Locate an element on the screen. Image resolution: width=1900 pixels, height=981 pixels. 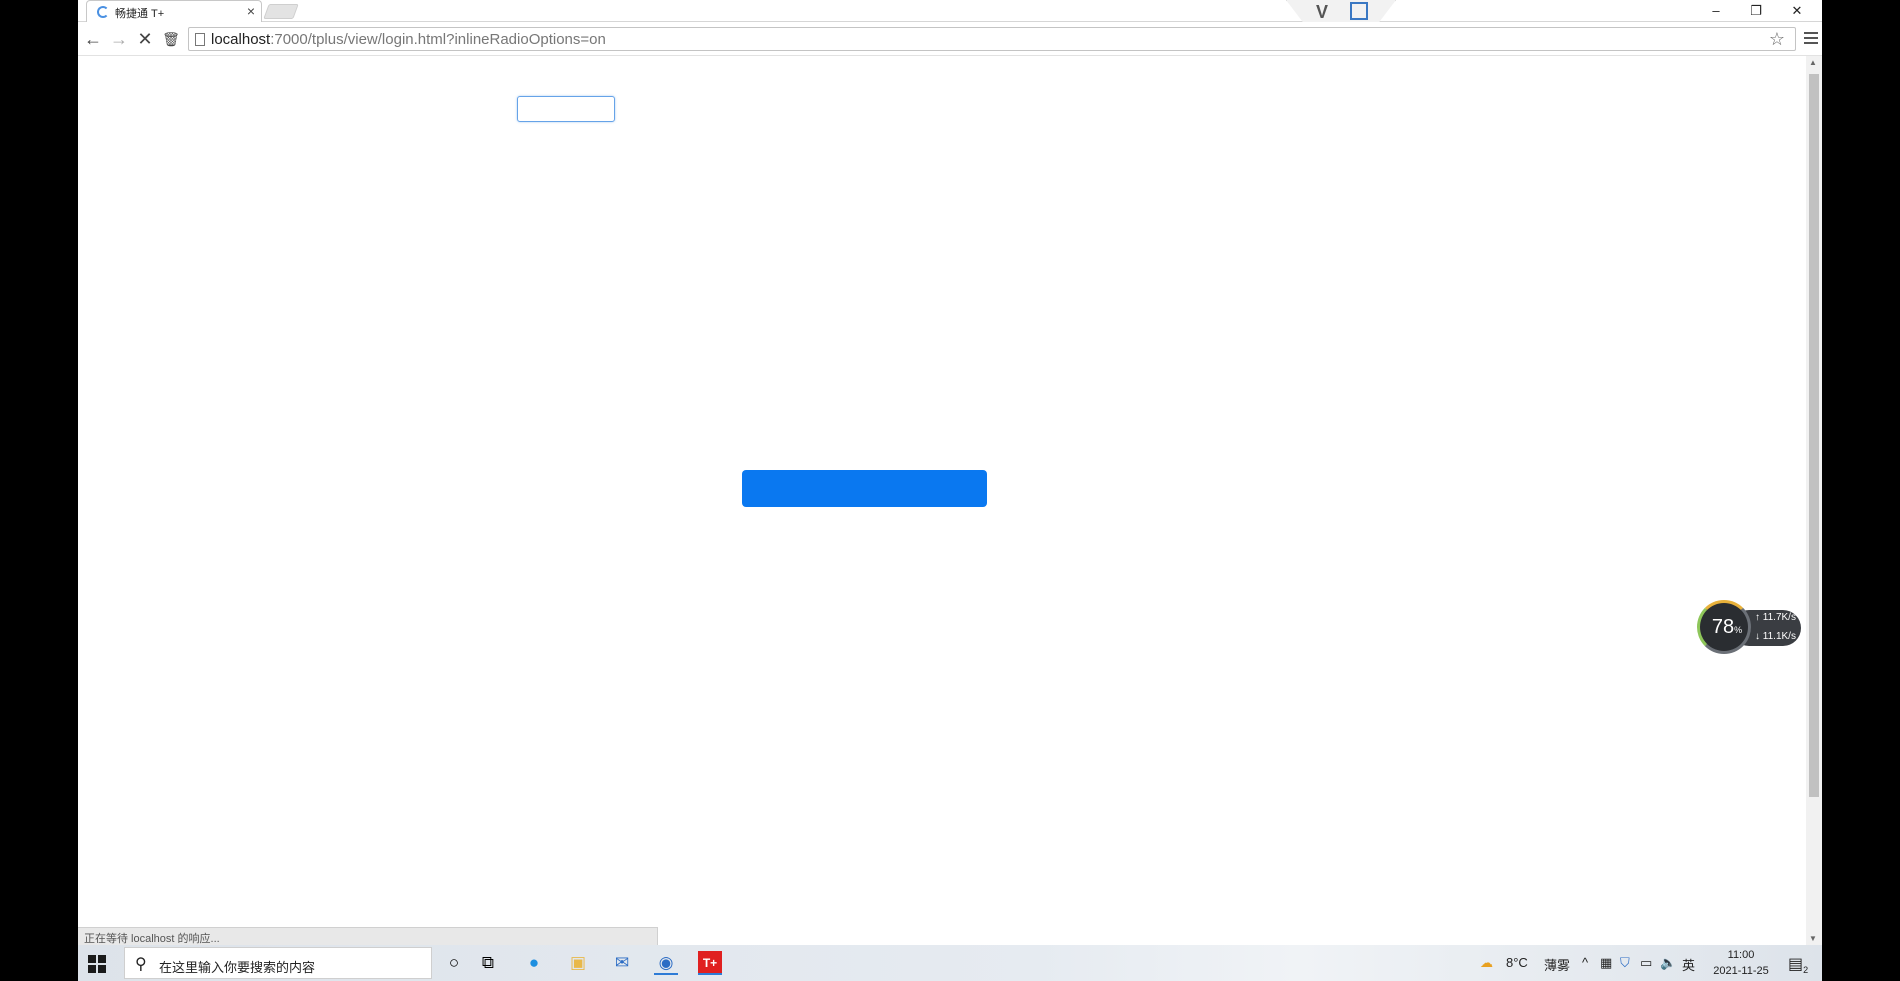
back-arrow-icon: ← is located at coordinates (93, 39).